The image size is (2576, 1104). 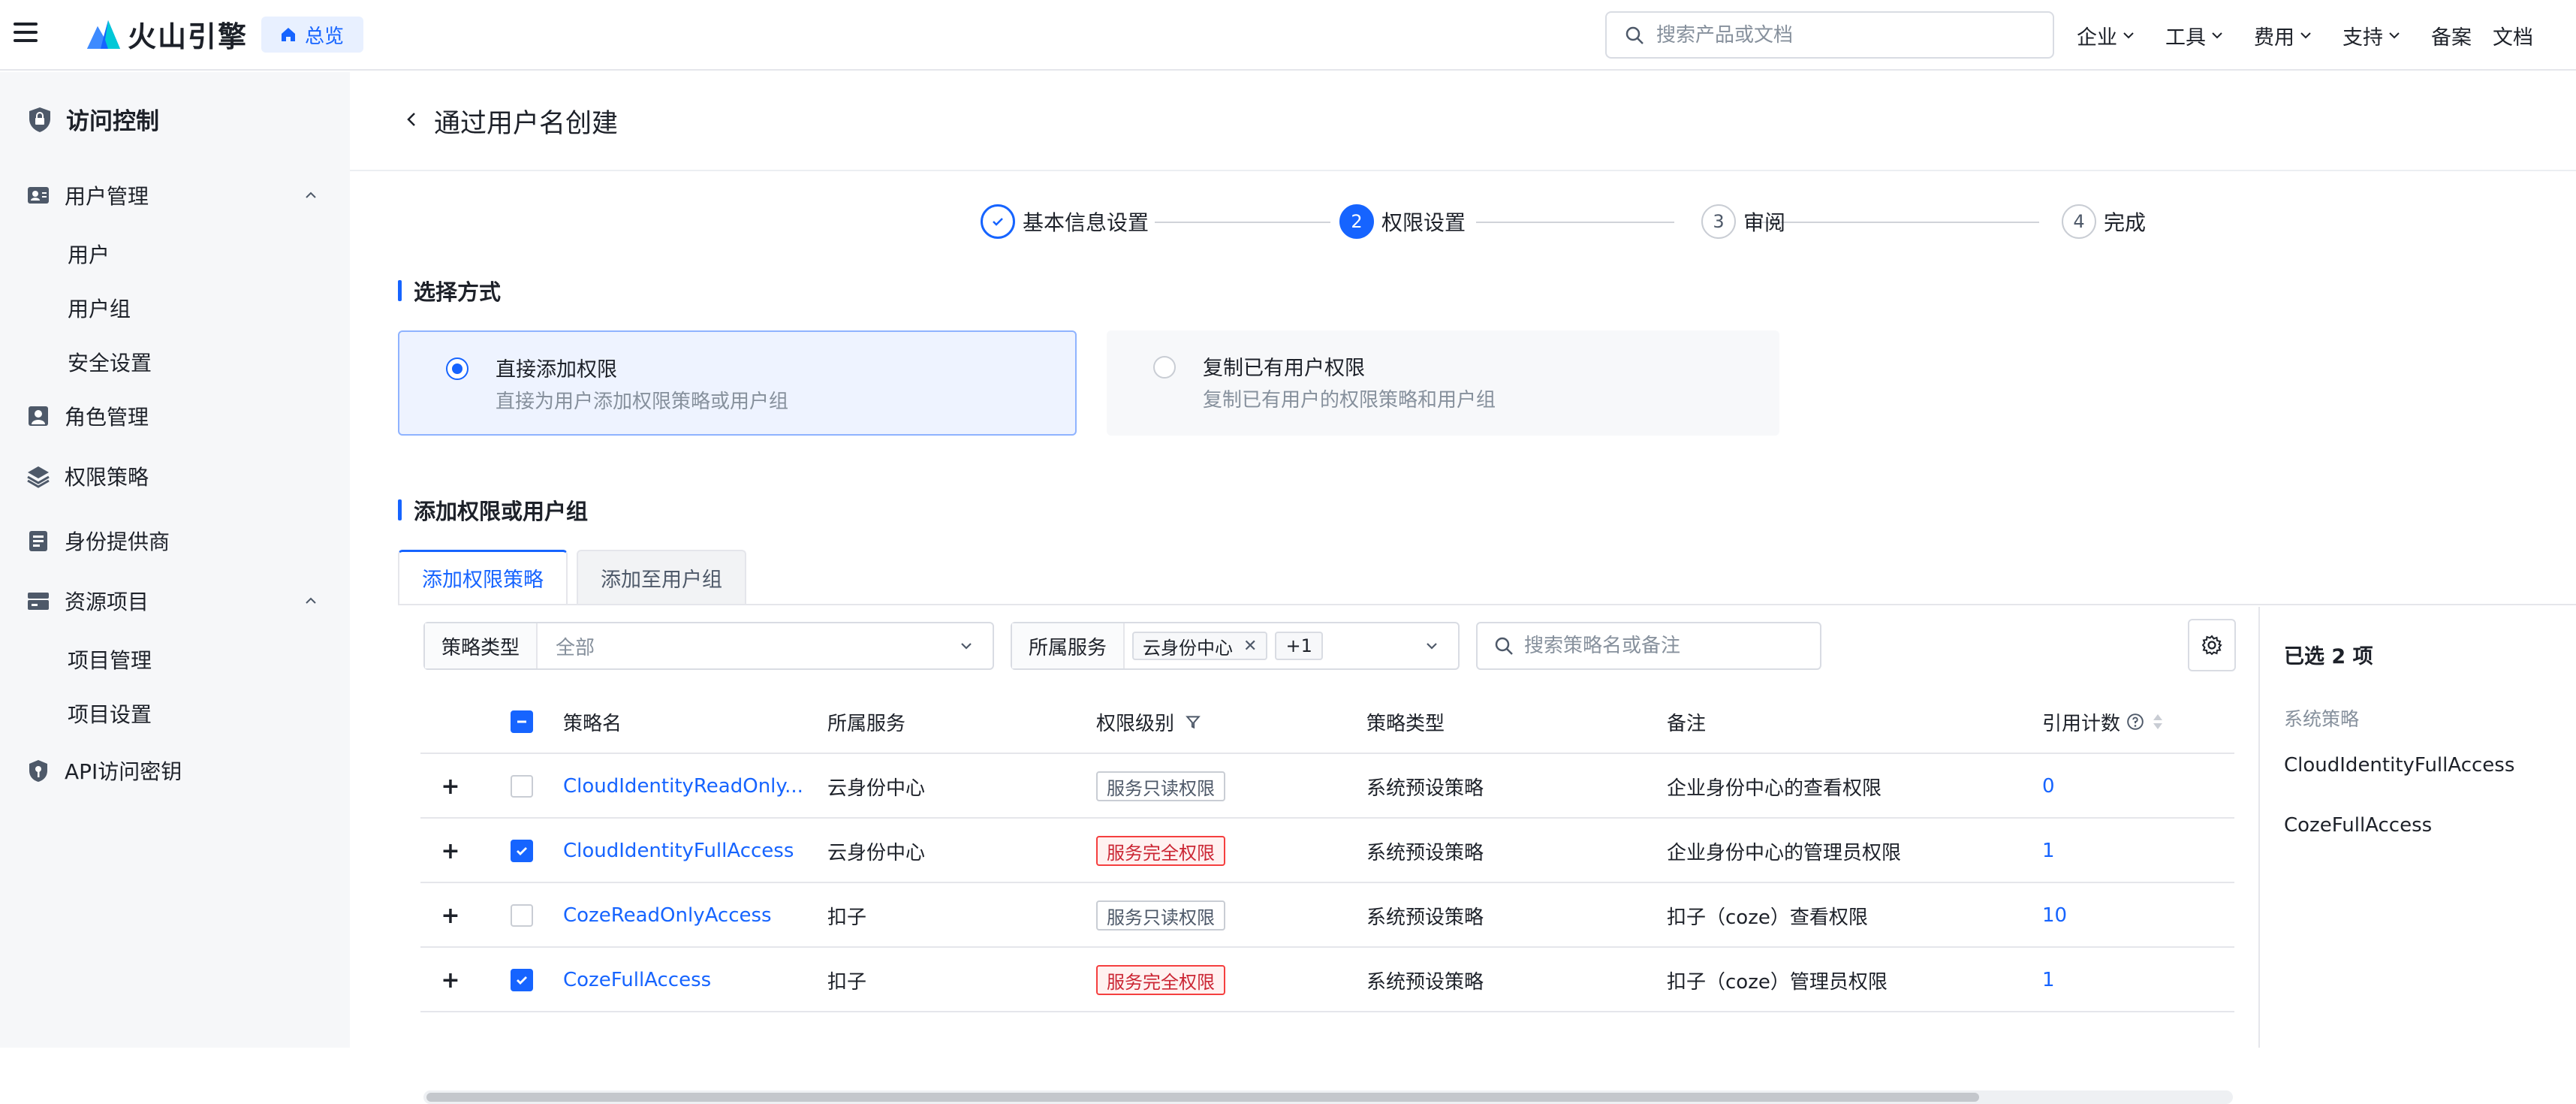 What do you see at coordinates (38, 771) in the screenshot?
I see `shield-key-icon` at bounding box center [38, 771].